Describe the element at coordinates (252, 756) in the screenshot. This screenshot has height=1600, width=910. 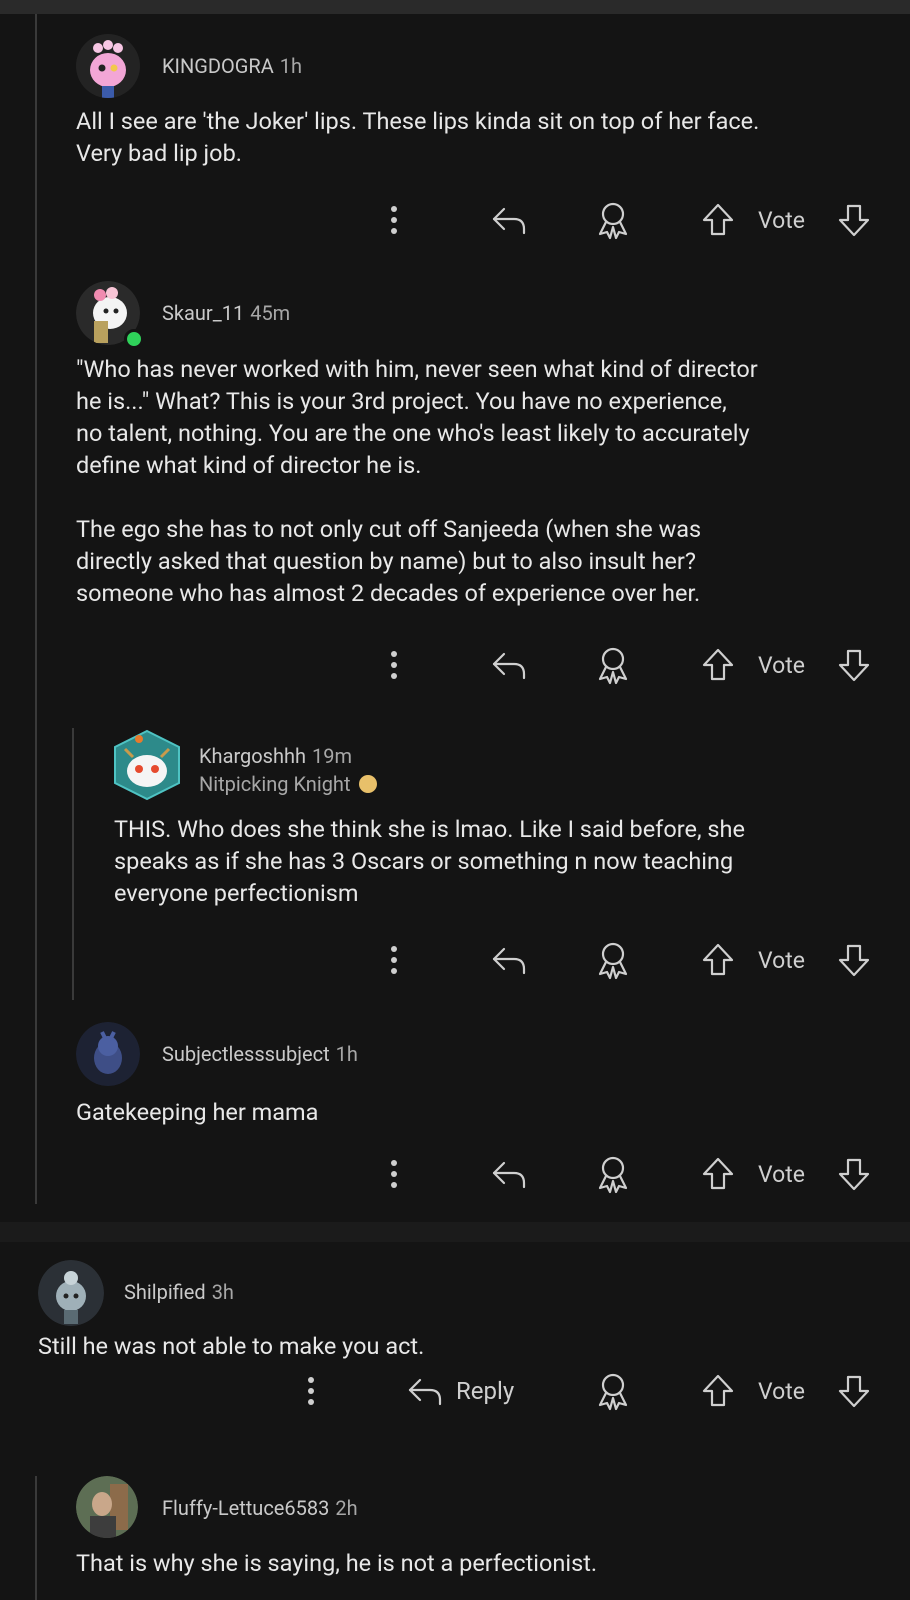
I see `username: Khargoshhh` at that location.